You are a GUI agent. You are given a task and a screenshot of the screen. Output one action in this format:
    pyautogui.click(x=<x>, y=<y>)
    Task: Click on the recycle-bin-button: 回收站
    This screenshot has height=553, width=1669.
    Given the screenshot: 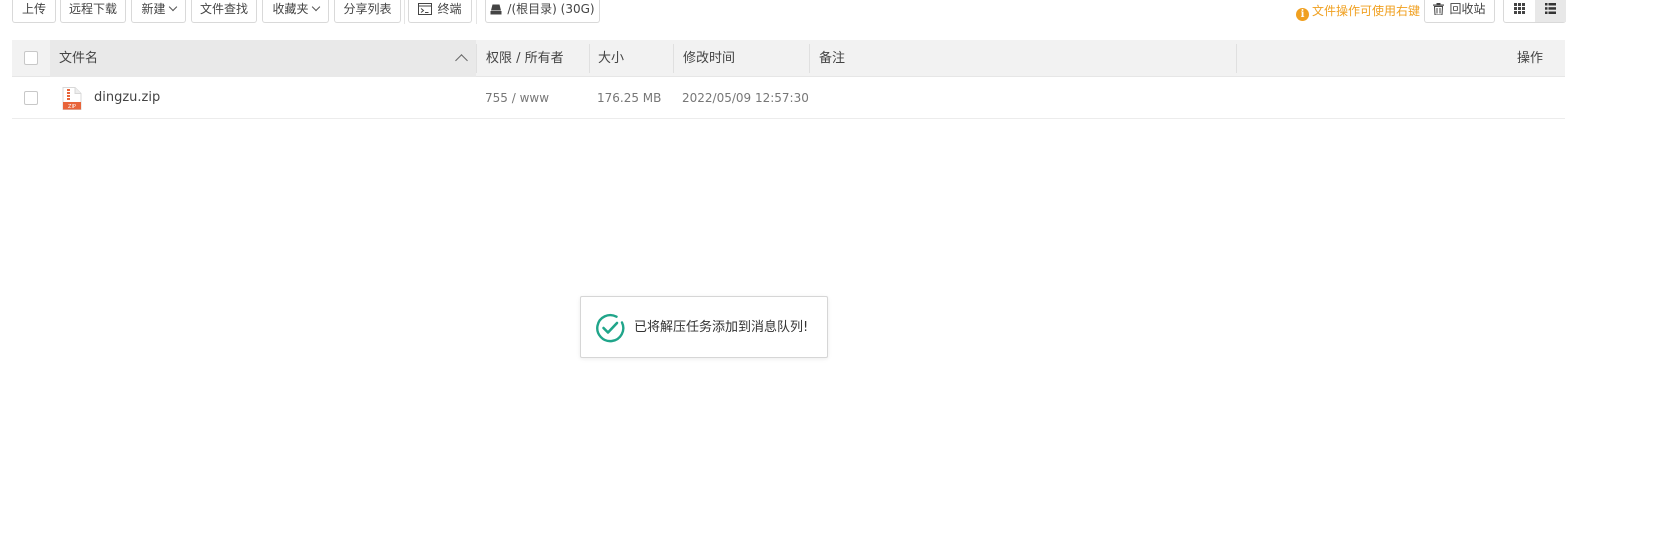 What is the action you would take?
    pyautogui.click(x=1459, y=11)
    